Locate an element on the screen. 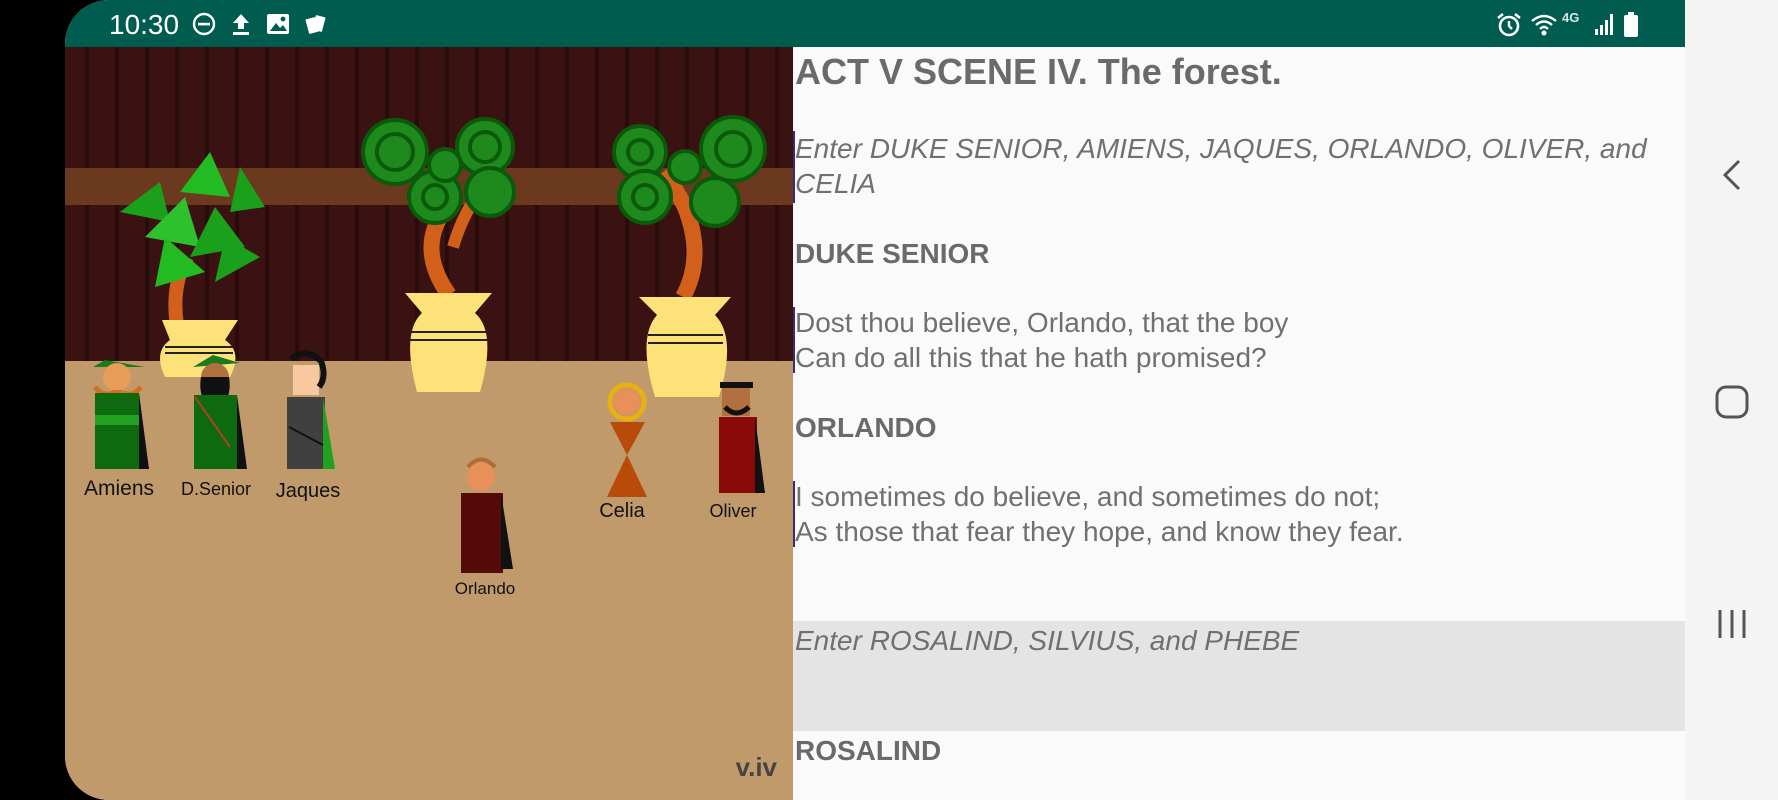  network-4g-icon: 4G is located at coordinates (1571, 17).